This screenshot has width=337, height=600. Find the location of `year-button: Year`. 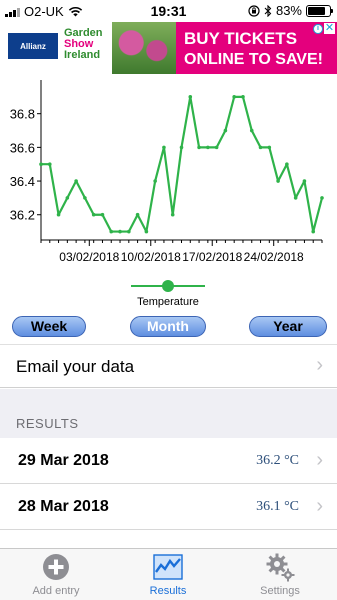

year-button: Year is located at coordinates (288, 326).